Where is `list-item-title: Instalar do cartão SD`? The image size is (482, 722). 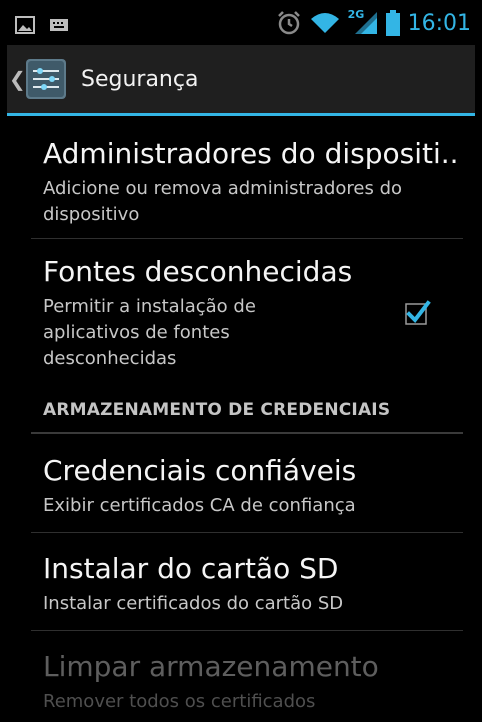
list-item-title: Instalar do cartão SD is located at coordinates (191, 568).